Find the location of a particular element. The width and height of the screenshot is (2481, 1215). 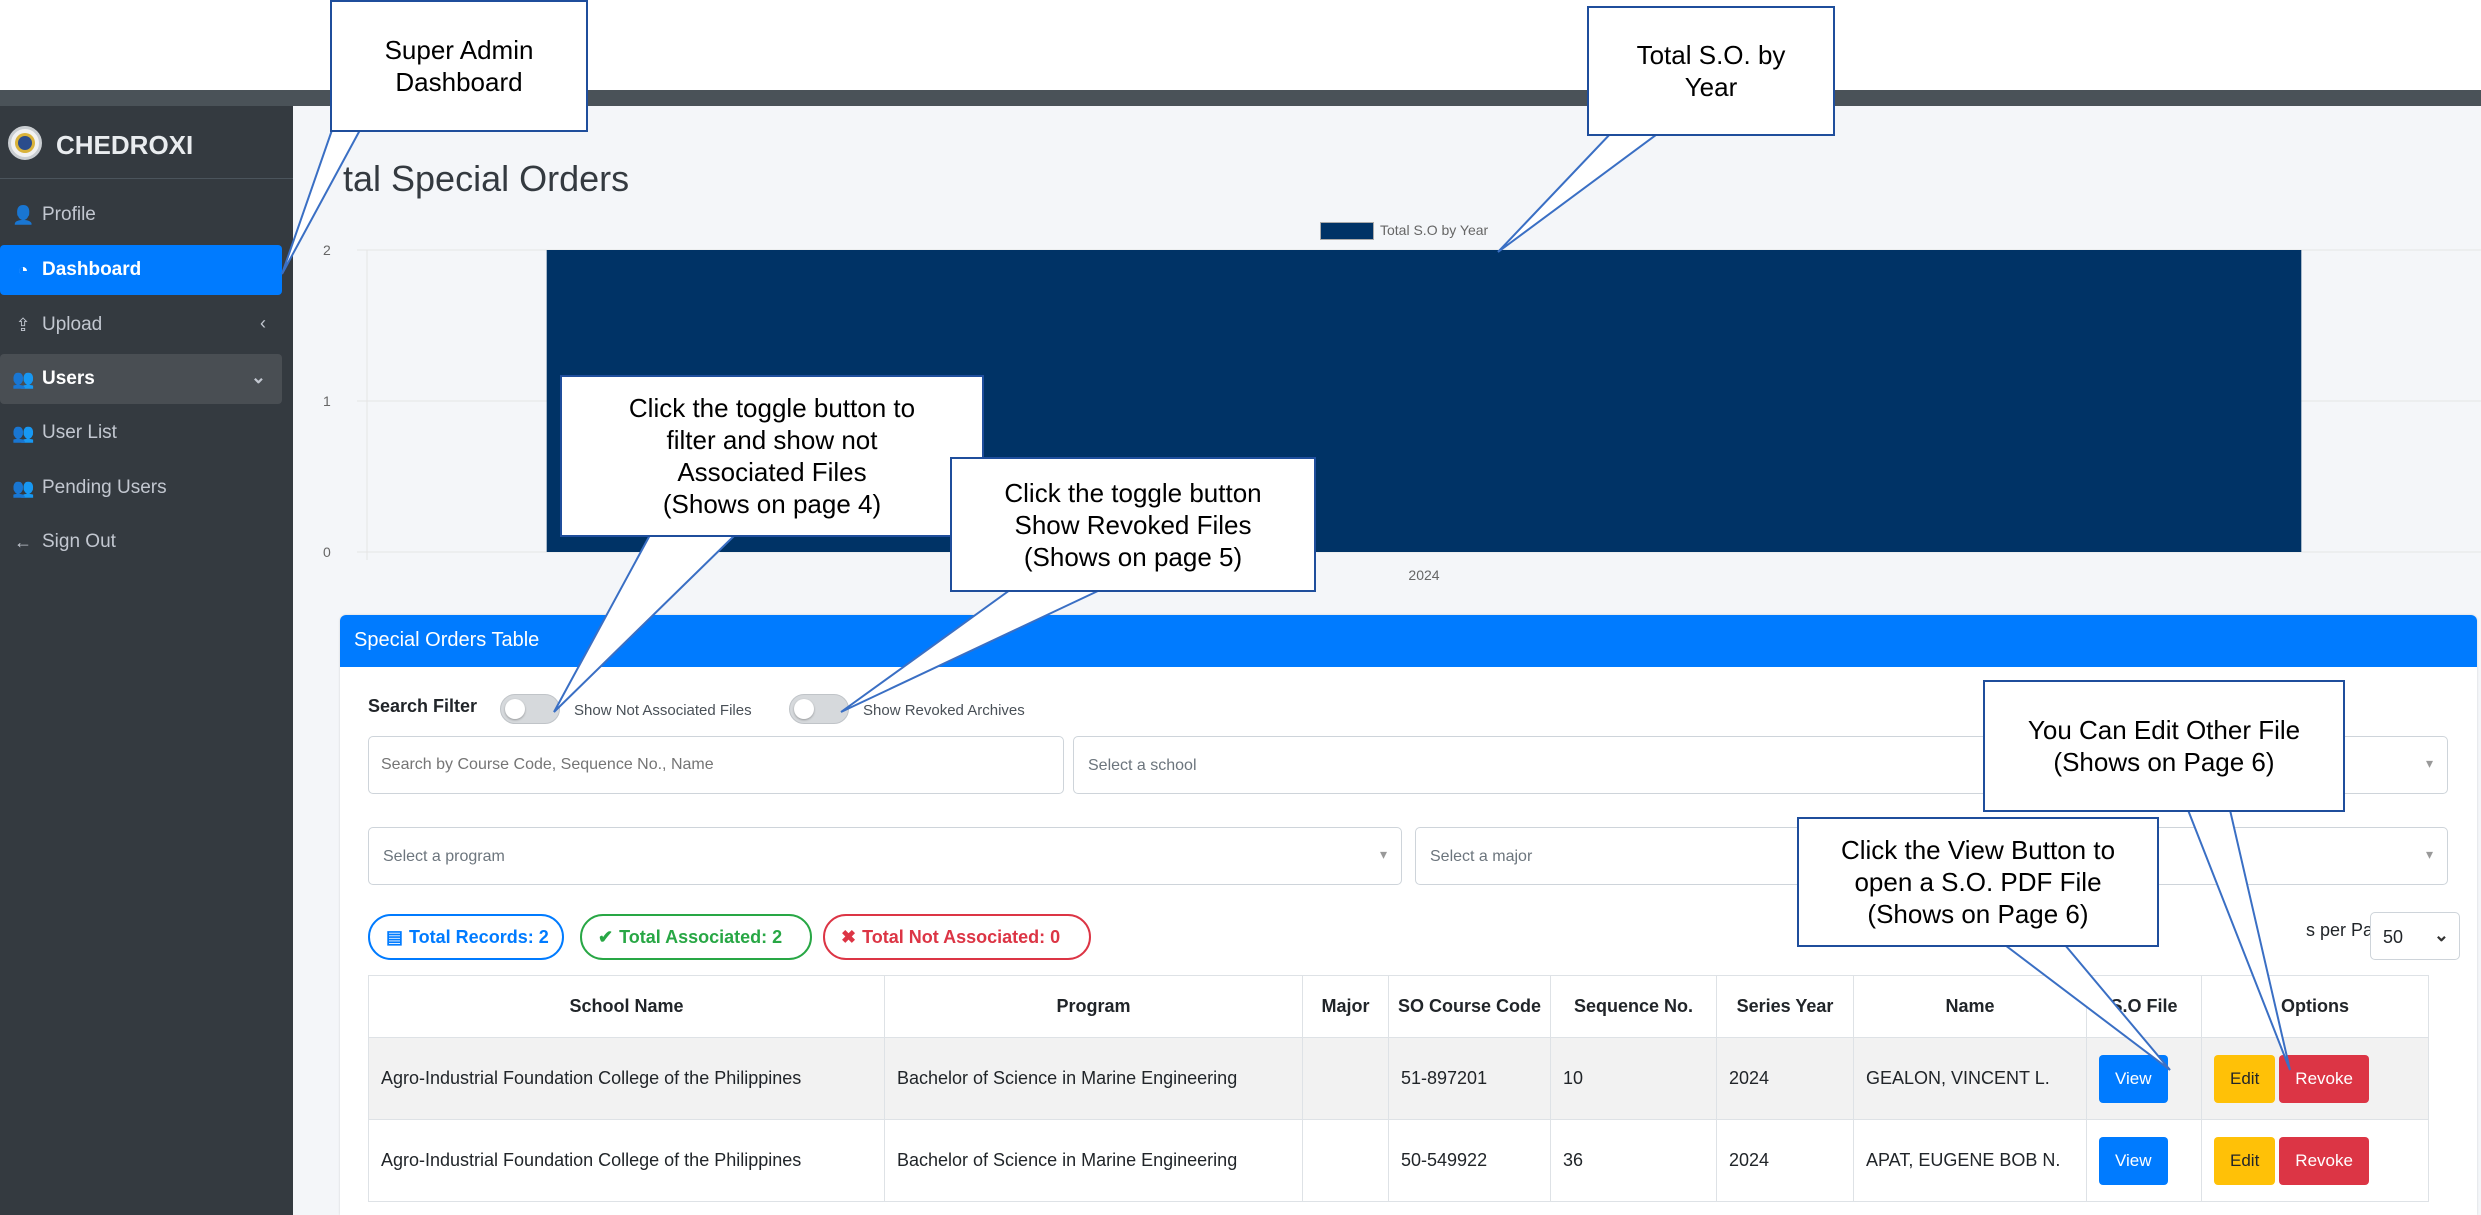

revoked-archives-toggle-label: Show Revoked Archives is located at coordinates (944, 710).